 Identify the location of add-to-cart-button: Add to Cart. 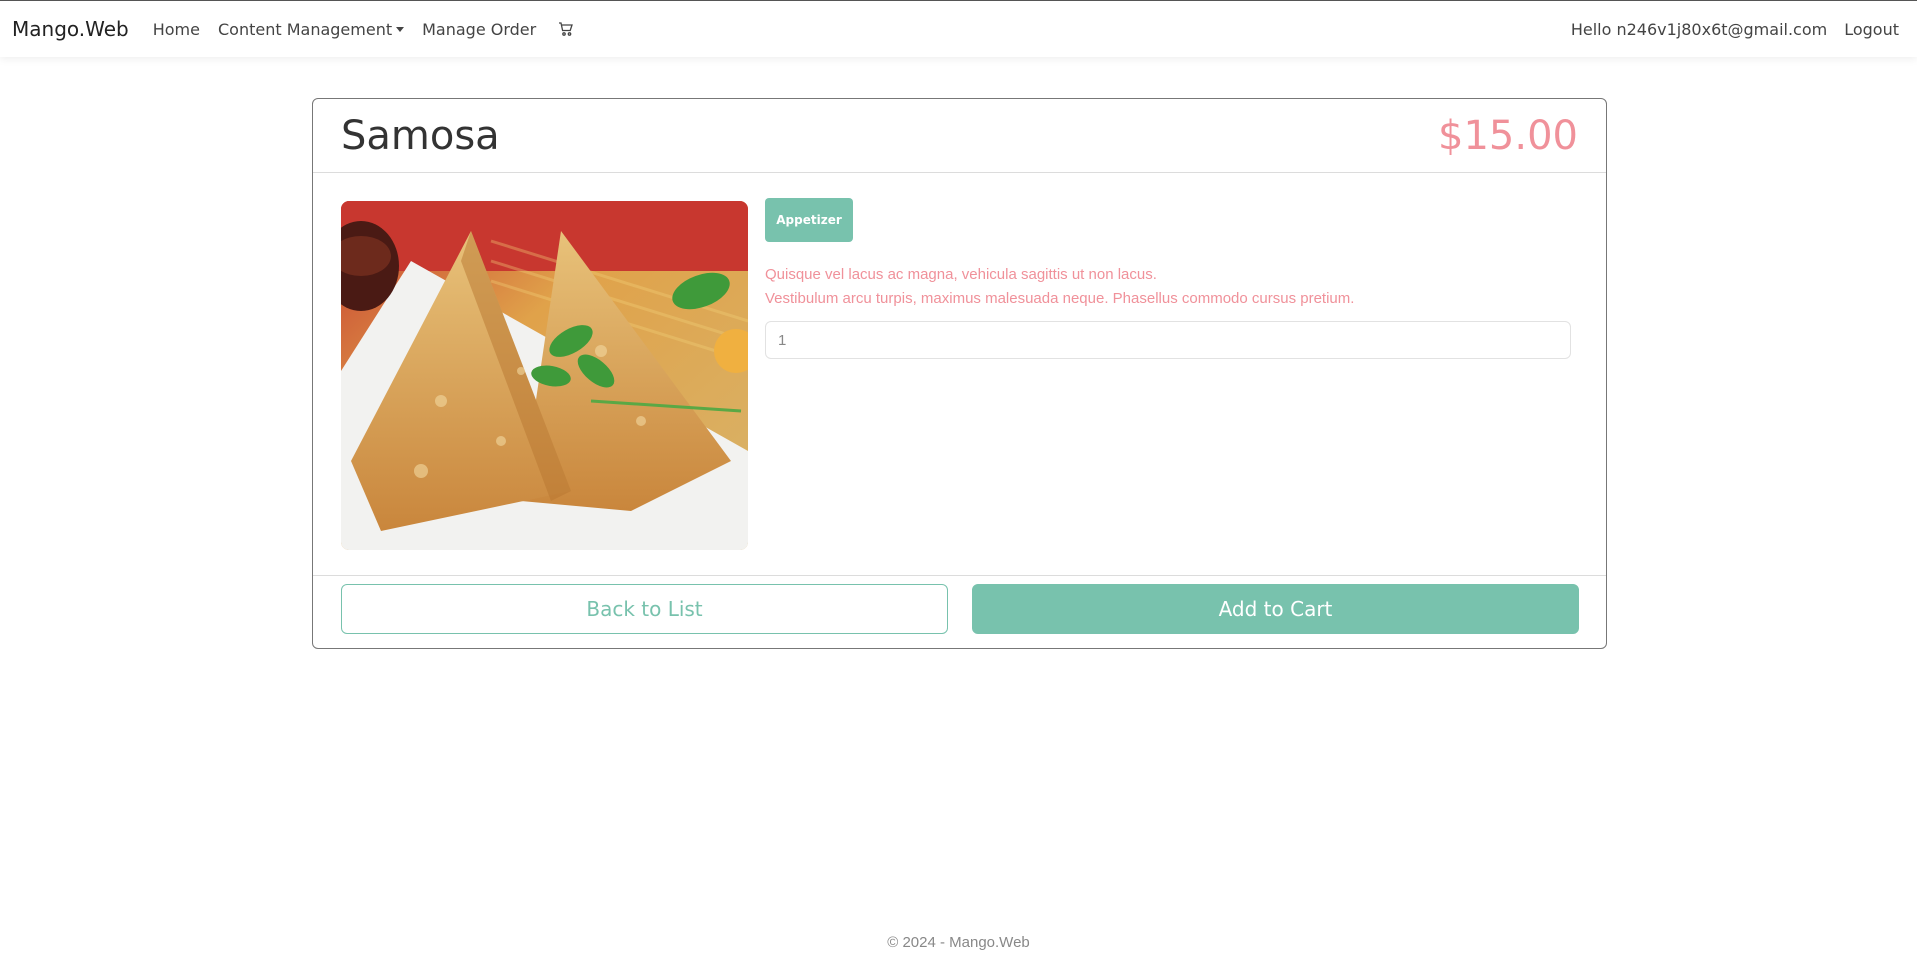
(1275, 609).